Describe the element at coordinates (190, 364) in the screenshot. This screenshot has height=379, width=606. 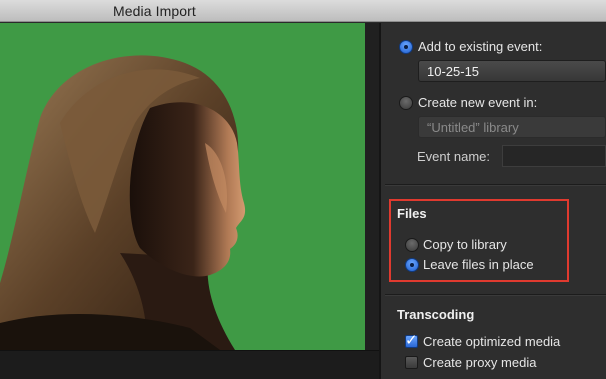
I see `viewer-toolbar` at that location.